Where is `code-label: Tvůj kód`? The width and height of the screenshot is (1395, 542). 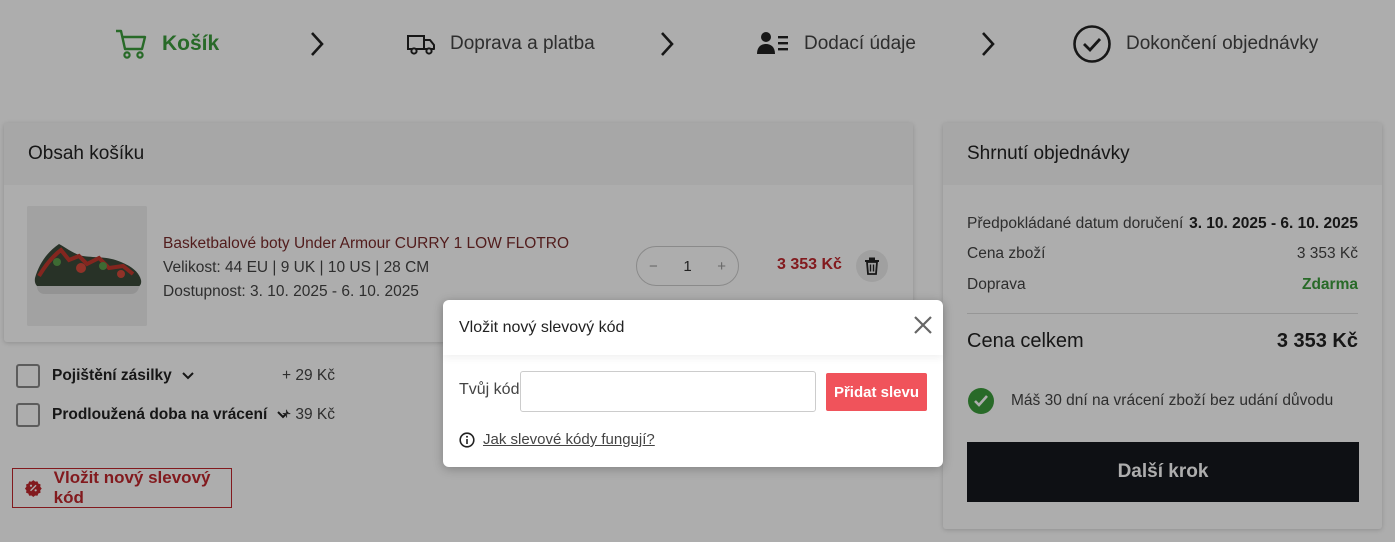
code-label: Tvůj kód is located at coordinates (489, 389).